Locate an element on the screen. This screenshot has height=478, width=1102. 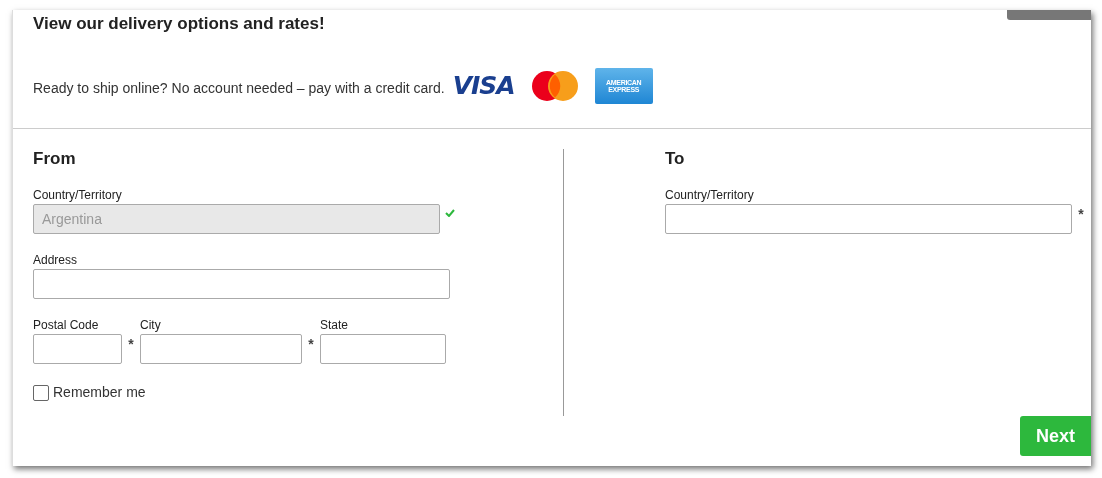
page-heading: View our delivery options and rates! is located at coordinates (178, 24).